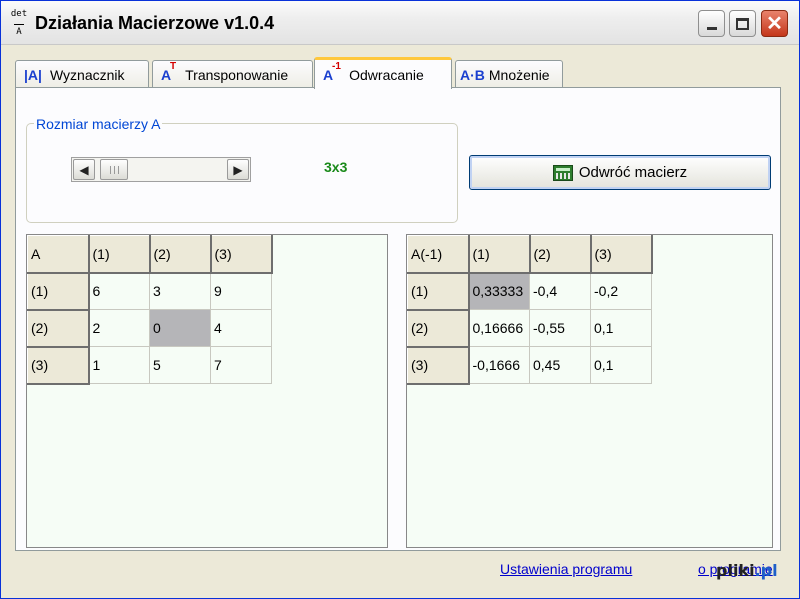  What do you see at coordinates (19, 14) in the screenshot?
I see `app-icon-top: det` at bounding box center [19, 14].